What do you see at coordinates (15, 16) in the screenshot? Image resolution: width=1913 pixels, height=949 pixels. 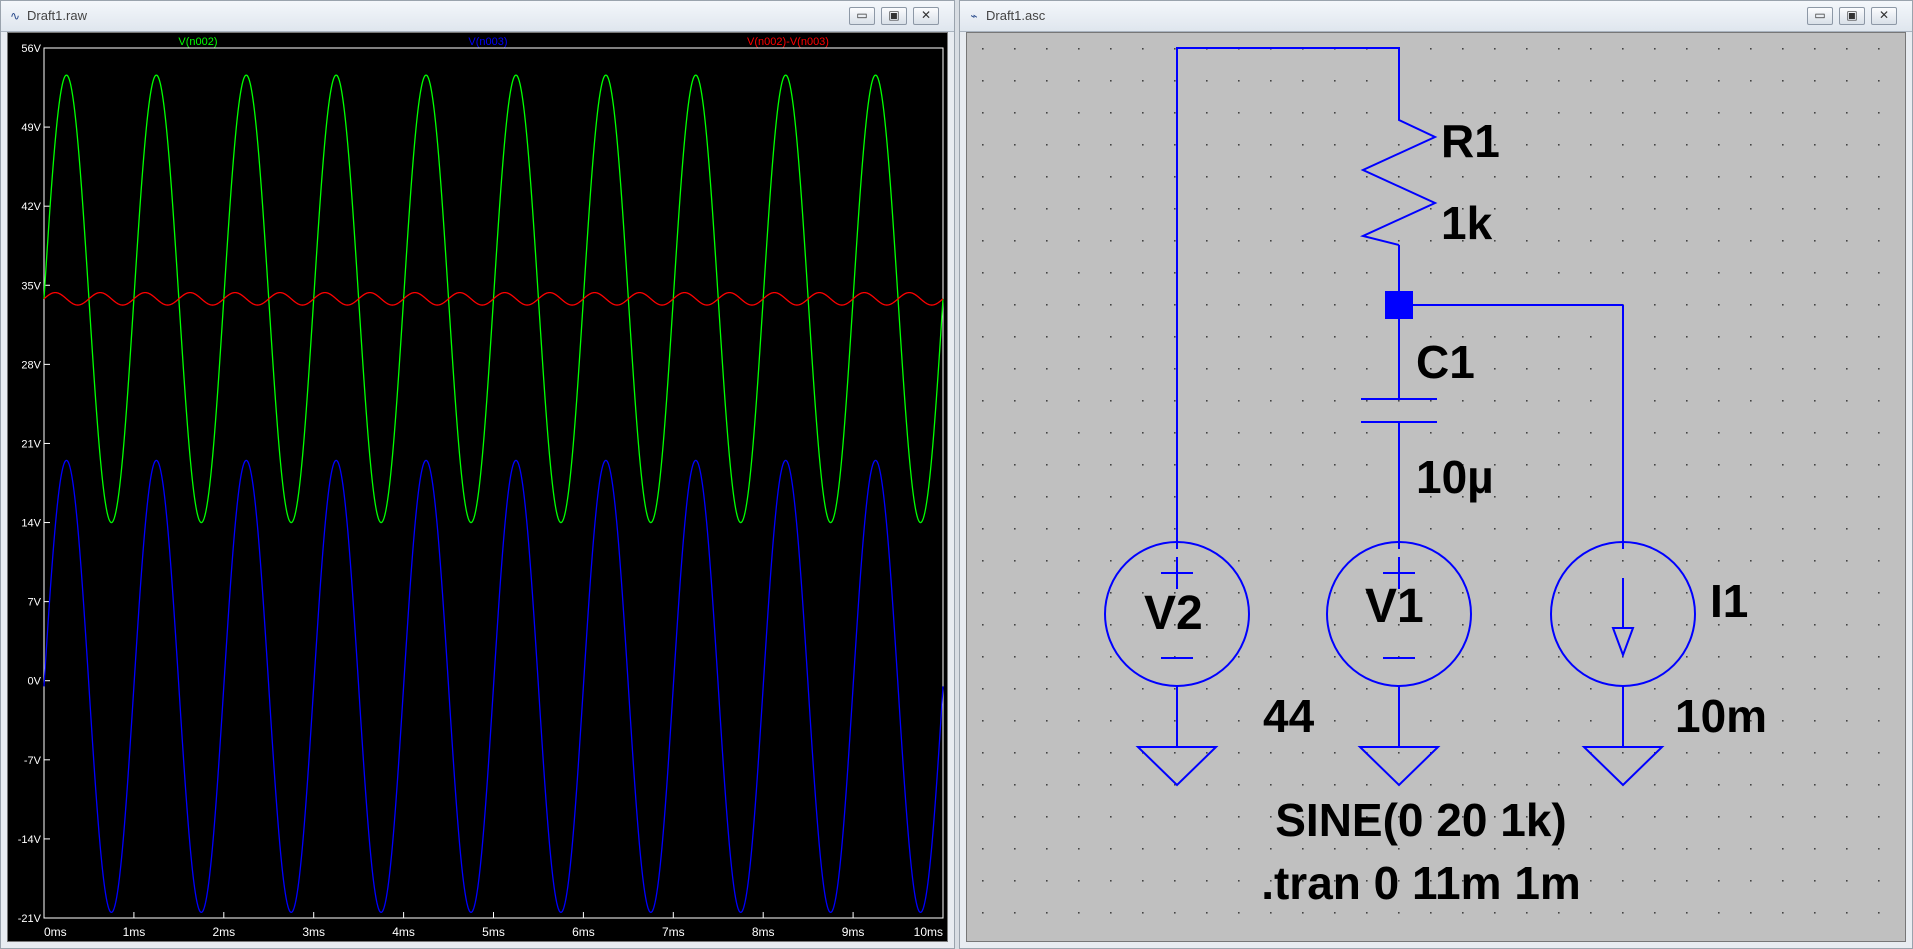 I see `waveform-icon: ∿` at bounding box center [15, 16].